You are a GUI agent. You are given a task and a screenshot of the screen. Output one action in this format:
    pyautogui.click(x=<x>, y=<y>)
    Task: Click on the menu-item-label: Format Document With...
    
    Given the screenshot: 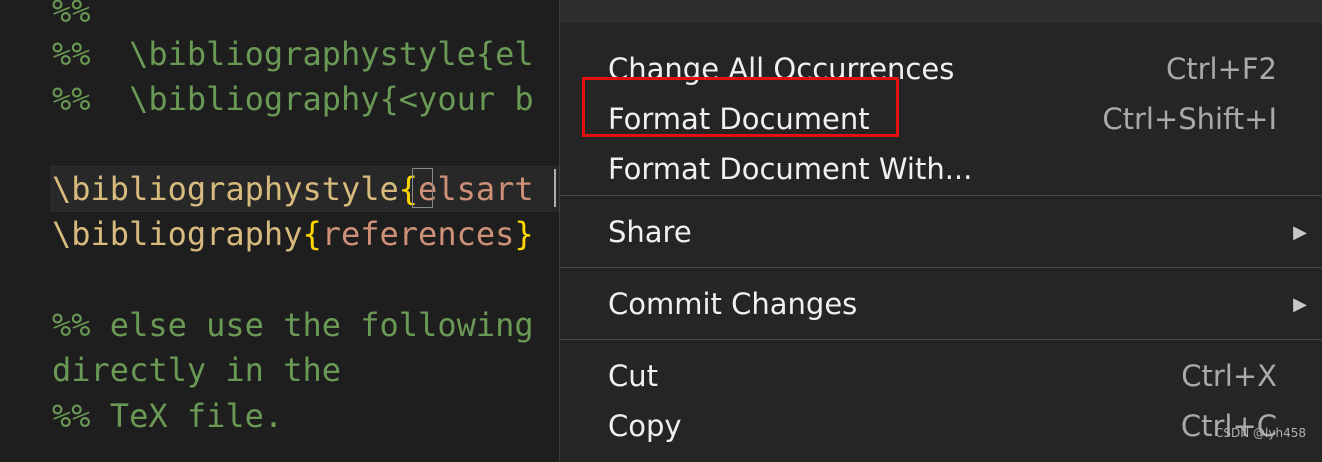 What is the action you would take?
    pyautogui.click(x=790, y=169)
    